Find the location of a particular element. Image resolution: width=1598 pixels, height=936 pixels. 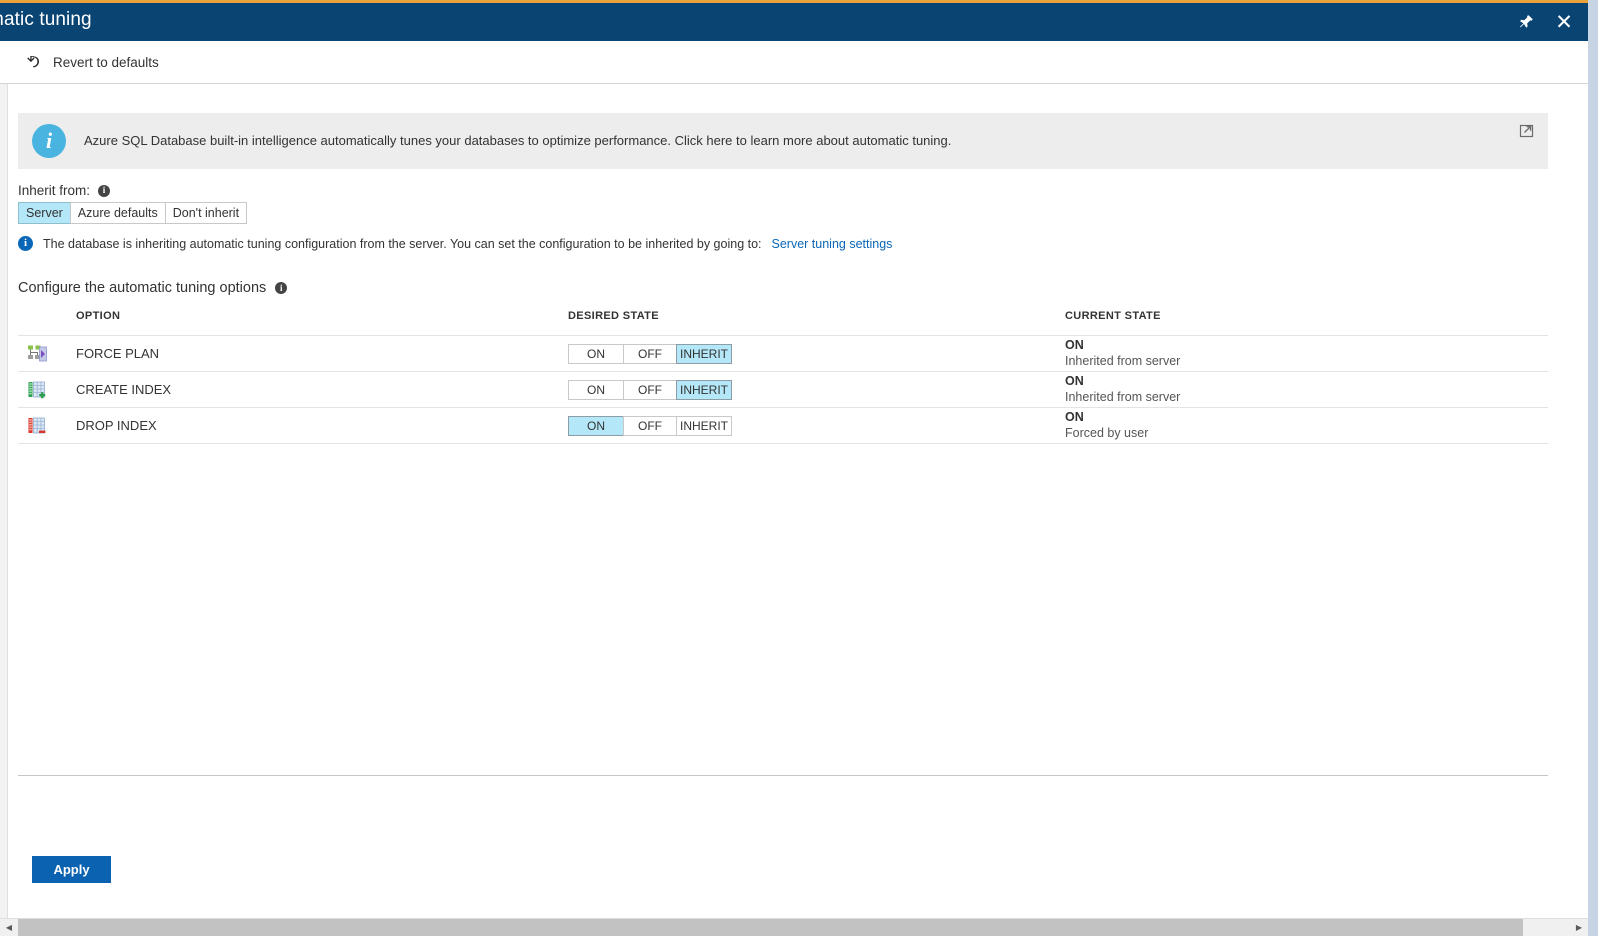

force-plan-icon is located at coordinates (47, 354).